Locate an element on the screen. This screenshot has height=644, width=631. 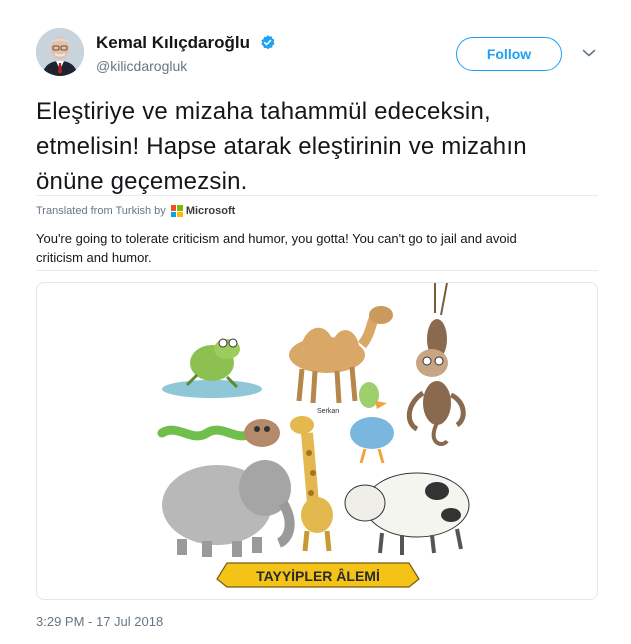
translation-attribution: Translated from Turkish by Microsoft is located at coordinates (135, 211).